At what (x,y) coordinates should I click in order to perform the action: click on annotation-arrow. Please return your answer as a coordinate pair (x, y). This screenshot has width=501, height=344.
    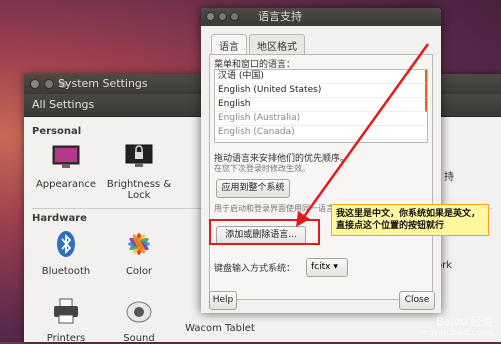
    Looking at the image, I should click on (363, 135).